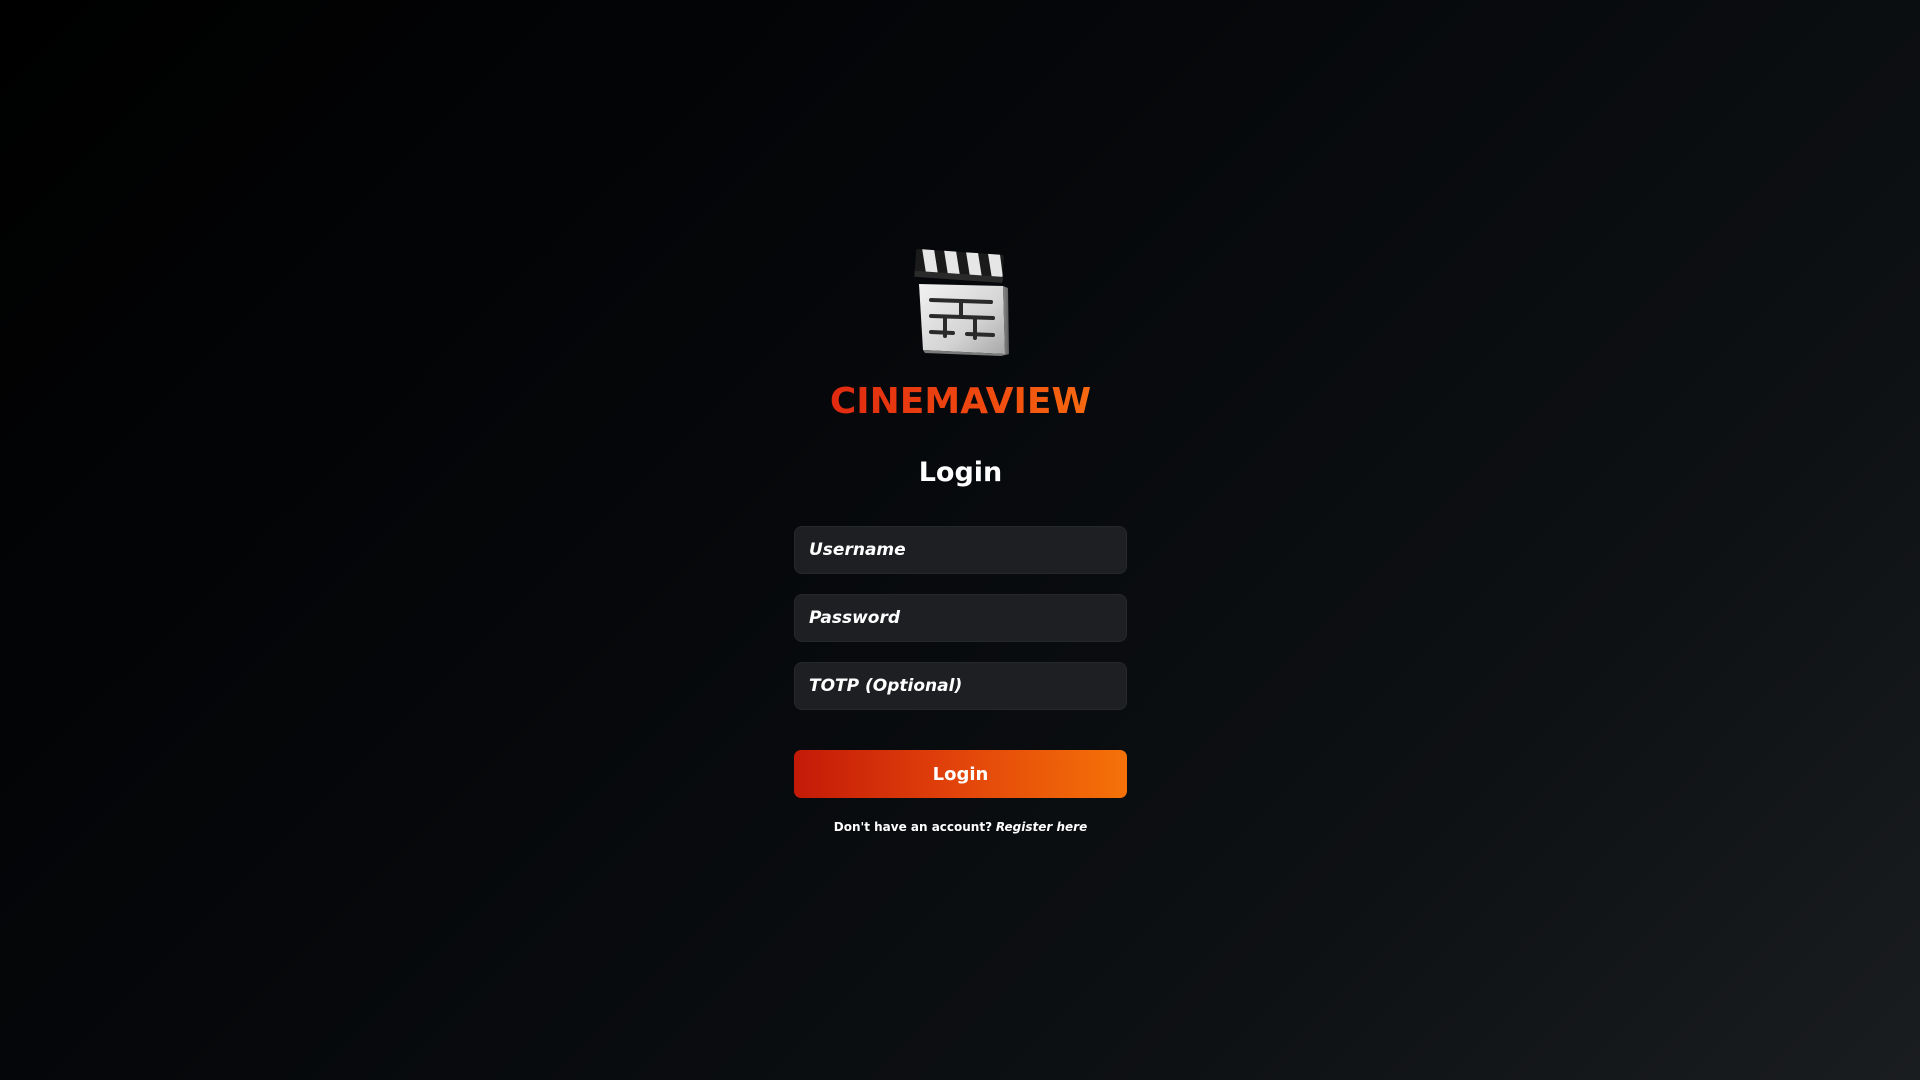  What do you see at coordinates (1041, 827) in the screenshot?
I see `register-link: Register here` at bounding box center [1041, 827].